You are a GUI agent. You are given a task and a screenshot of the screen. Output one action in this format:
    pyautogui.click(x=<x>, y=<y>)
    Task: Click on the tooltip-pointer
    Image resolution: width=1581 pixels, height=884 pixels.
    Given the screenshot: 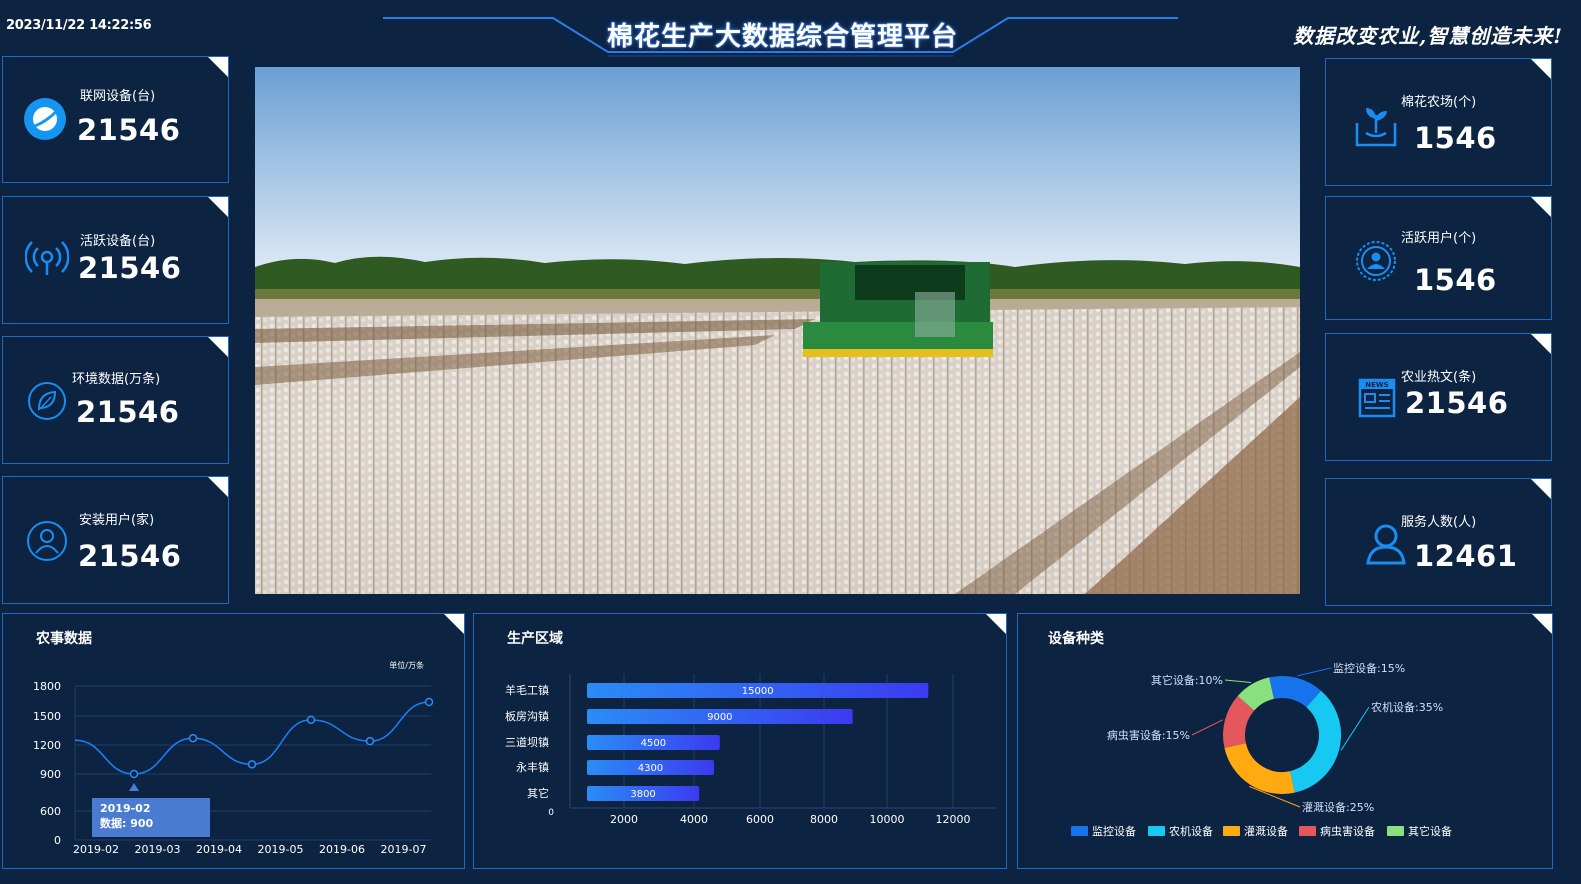 What is the action you would take?
    pyautogui.click(x=134, y=787)
    